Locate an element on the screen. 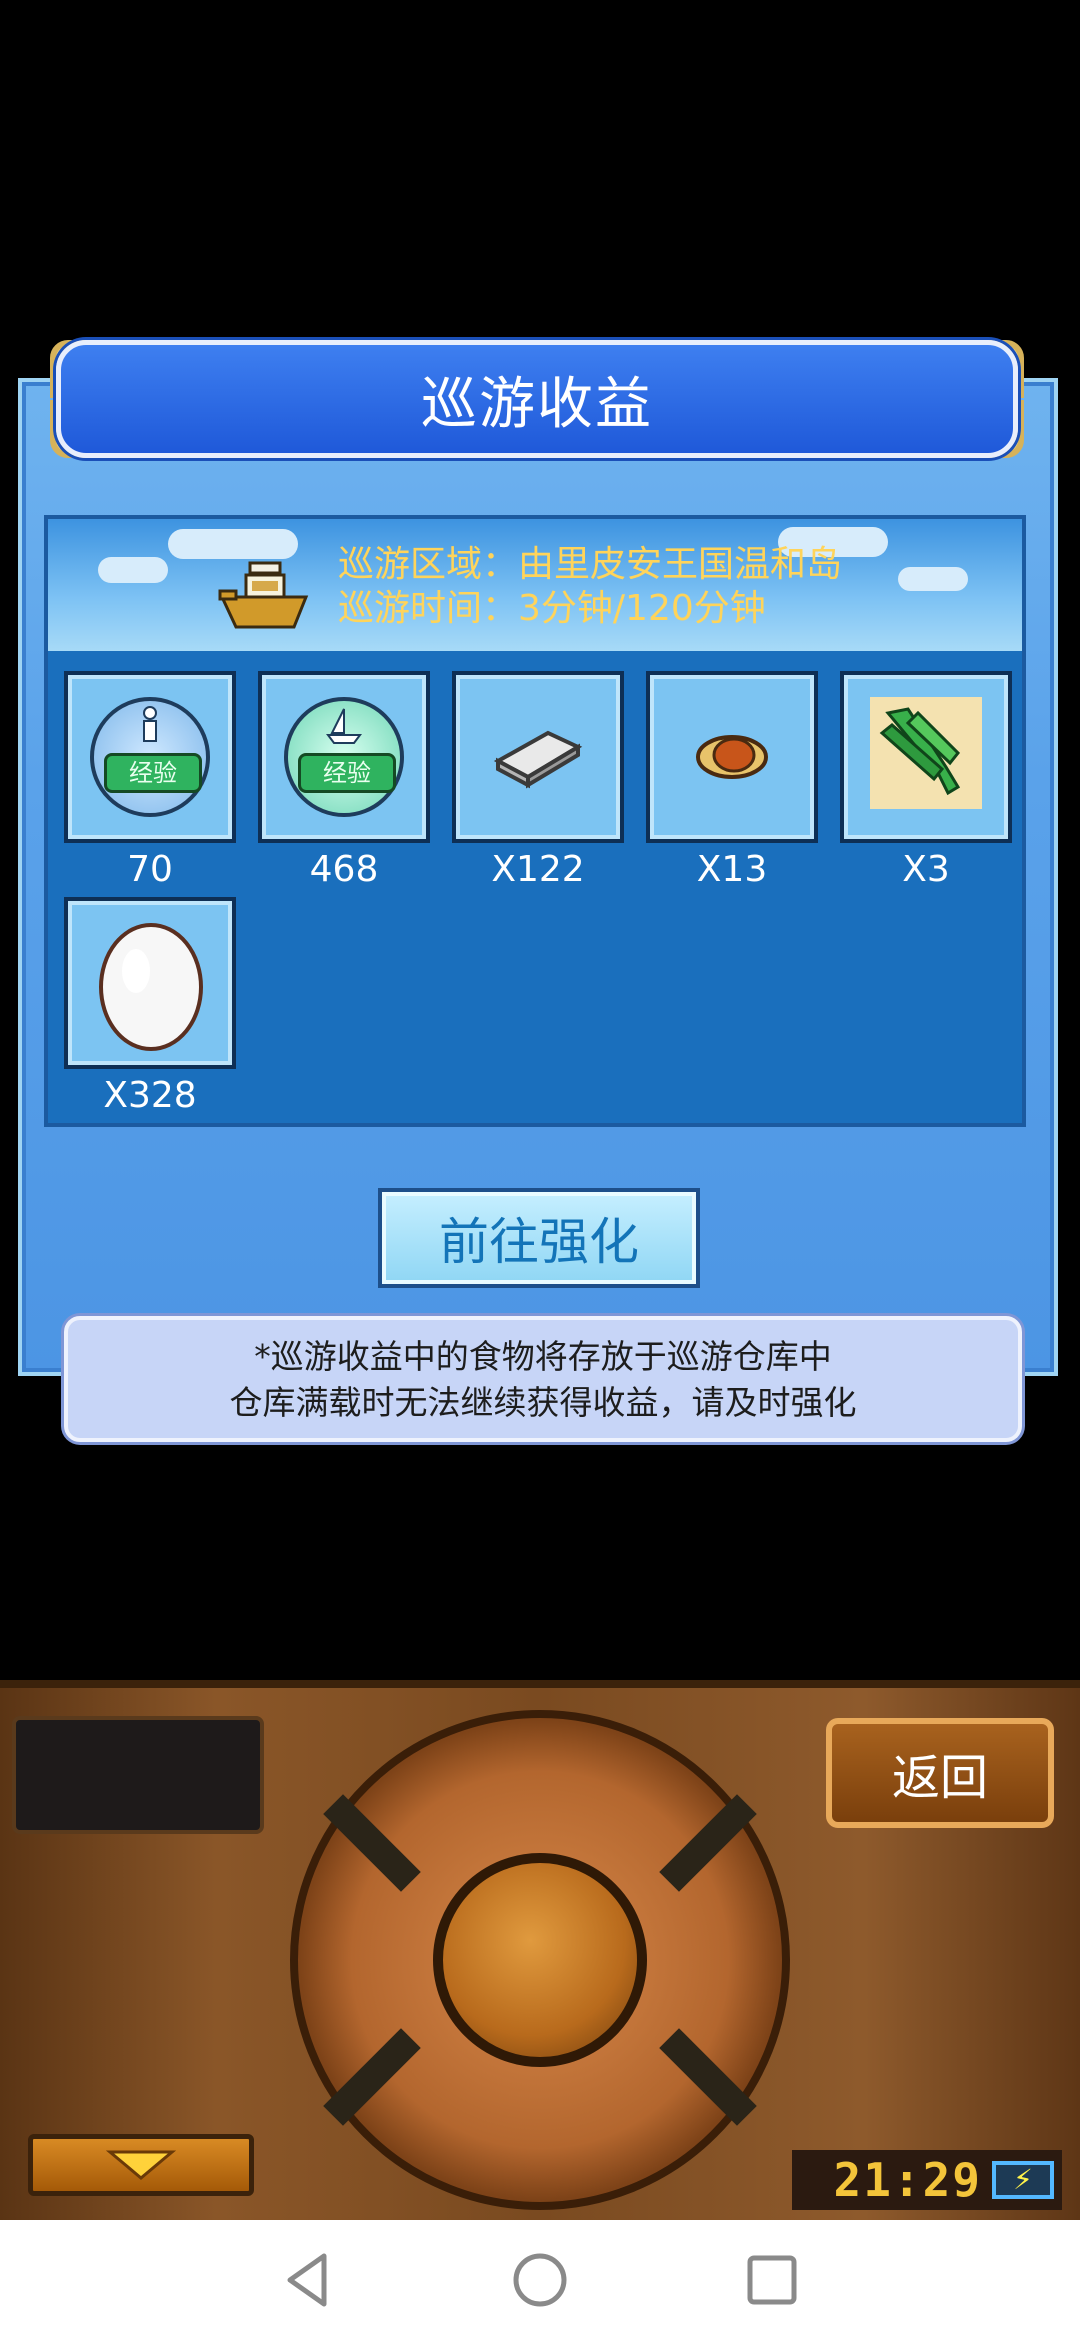  roast-meat-icon is located at coordinates (732, 757).